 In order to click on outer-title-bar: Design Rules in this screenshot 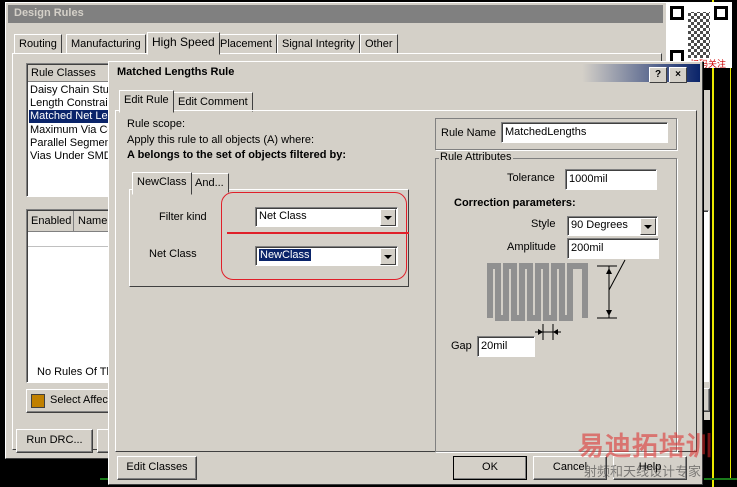, I will do `click(335, 14)`.